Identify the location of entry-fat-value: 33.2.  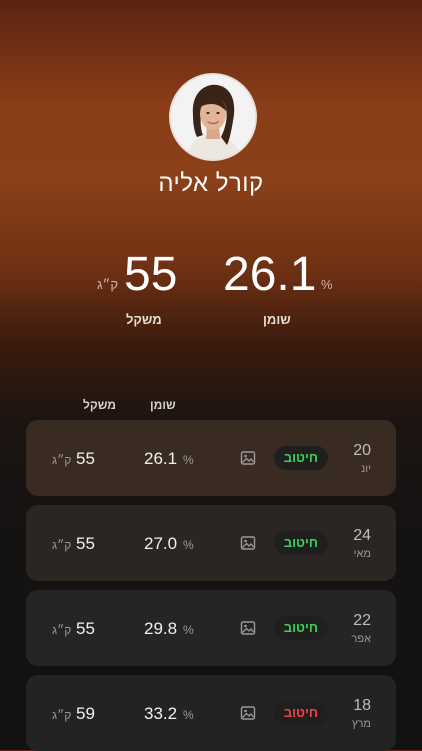
(161, 713).